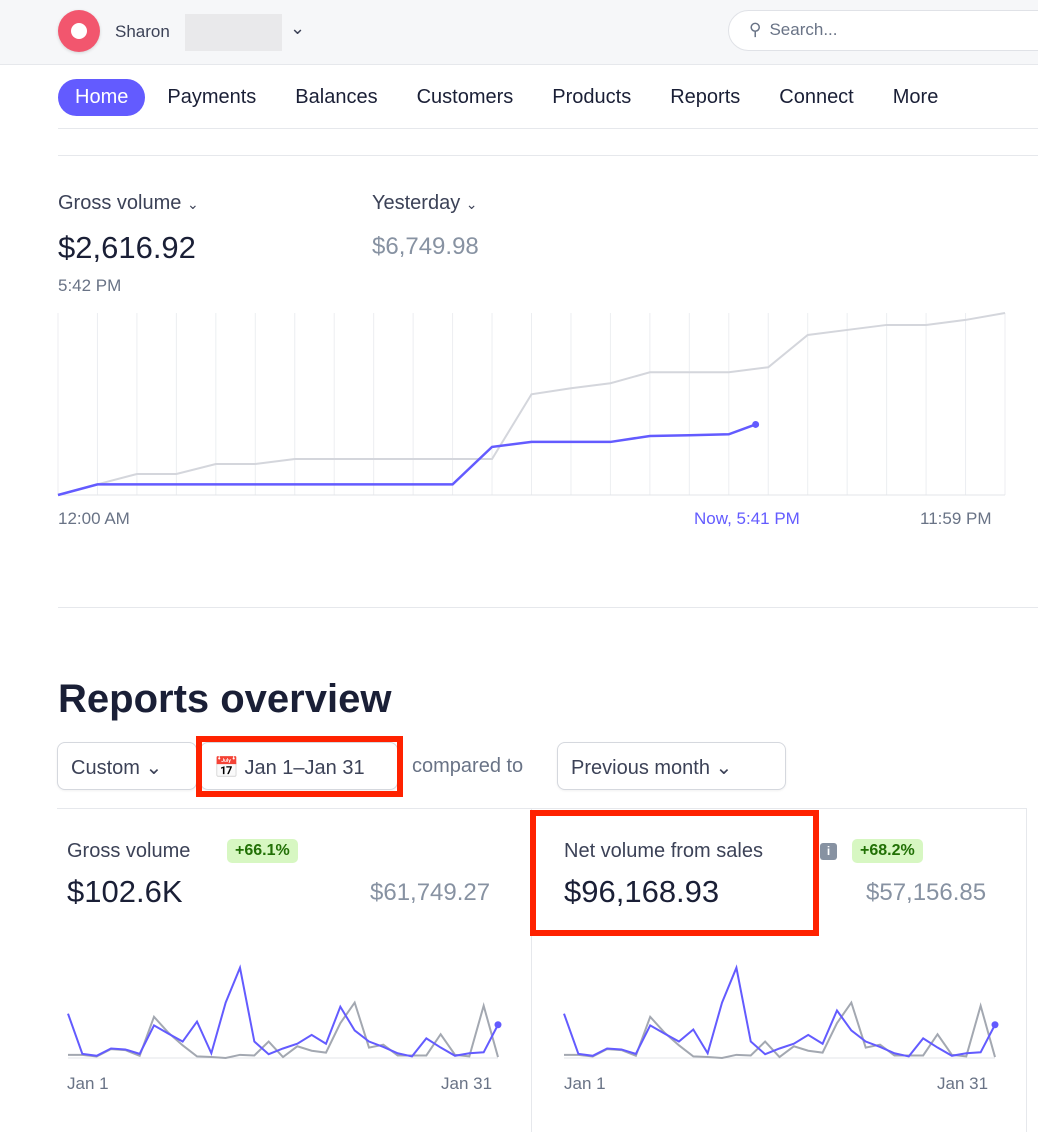 The width and height of the screenshot is (1038, 1132). What do you see at coordinates (747, 518) in the screenshot?
I see `x-label-now: Now, 5:41 PM` at bounding box center [747, 518].